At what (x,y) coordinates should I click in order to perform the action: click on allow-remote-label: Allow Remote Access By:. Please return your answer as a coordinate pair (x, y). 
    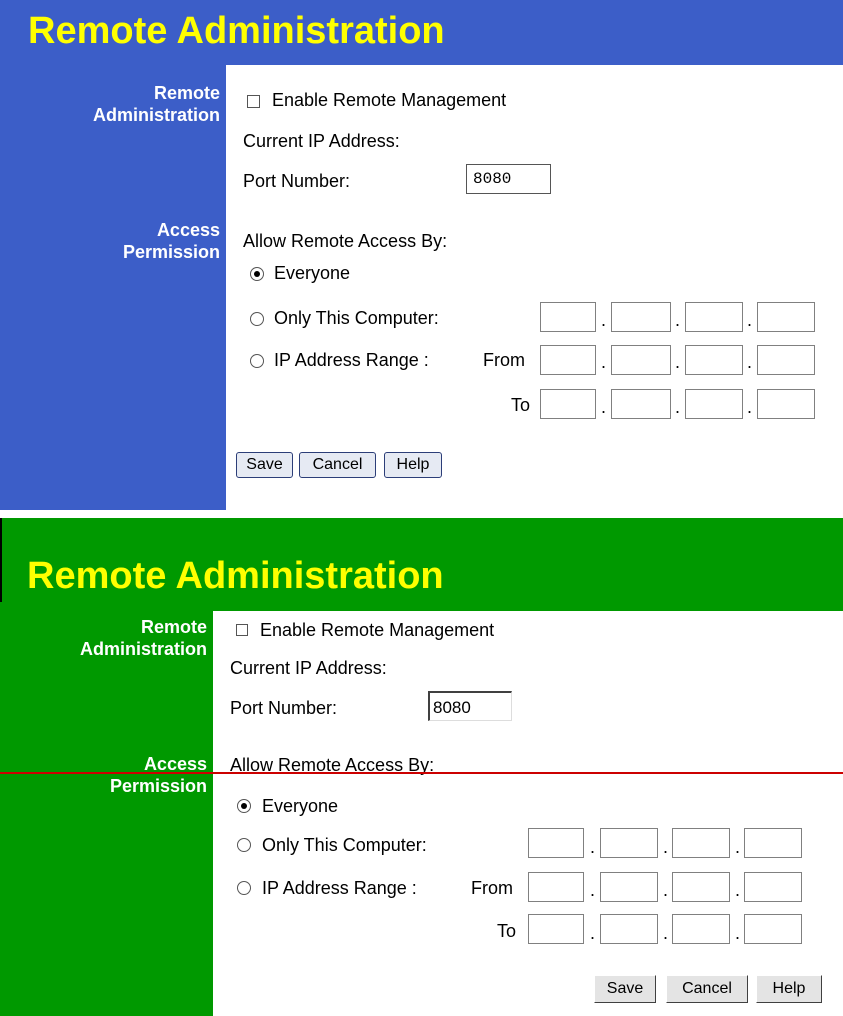
    Looking at the image, I should click on (345, 241).